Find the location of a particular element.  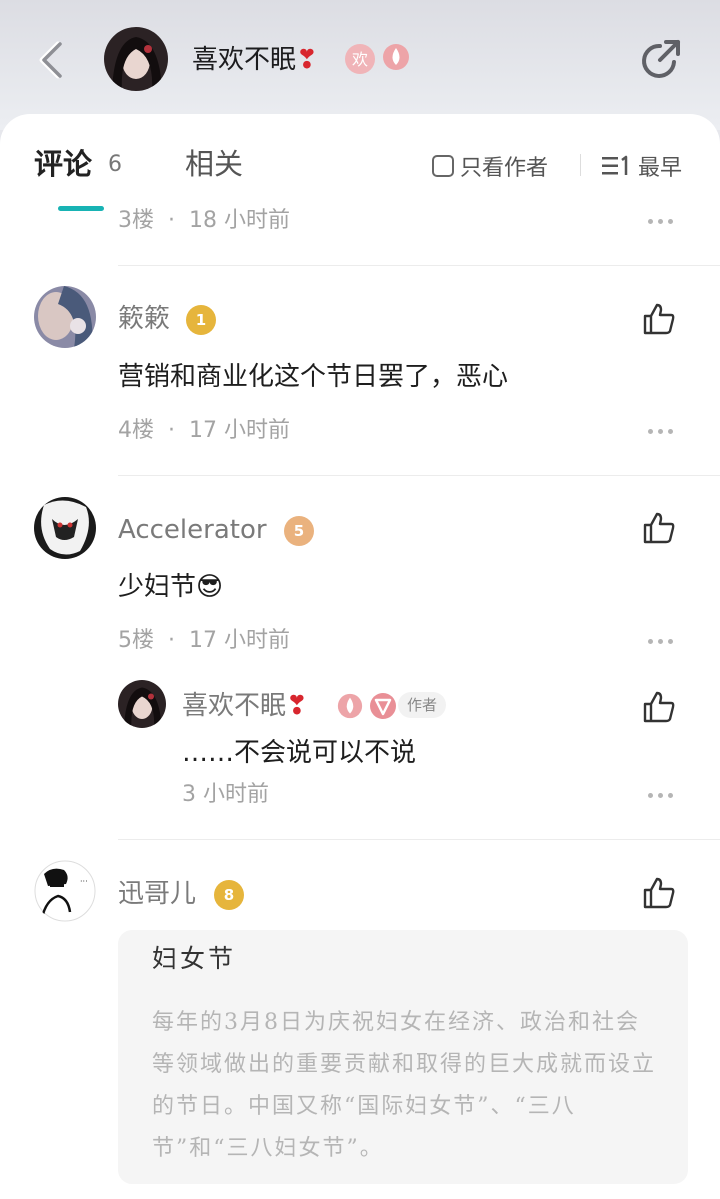

author-name-text: 喜欢不眠 is located at coordinates (244, 60).